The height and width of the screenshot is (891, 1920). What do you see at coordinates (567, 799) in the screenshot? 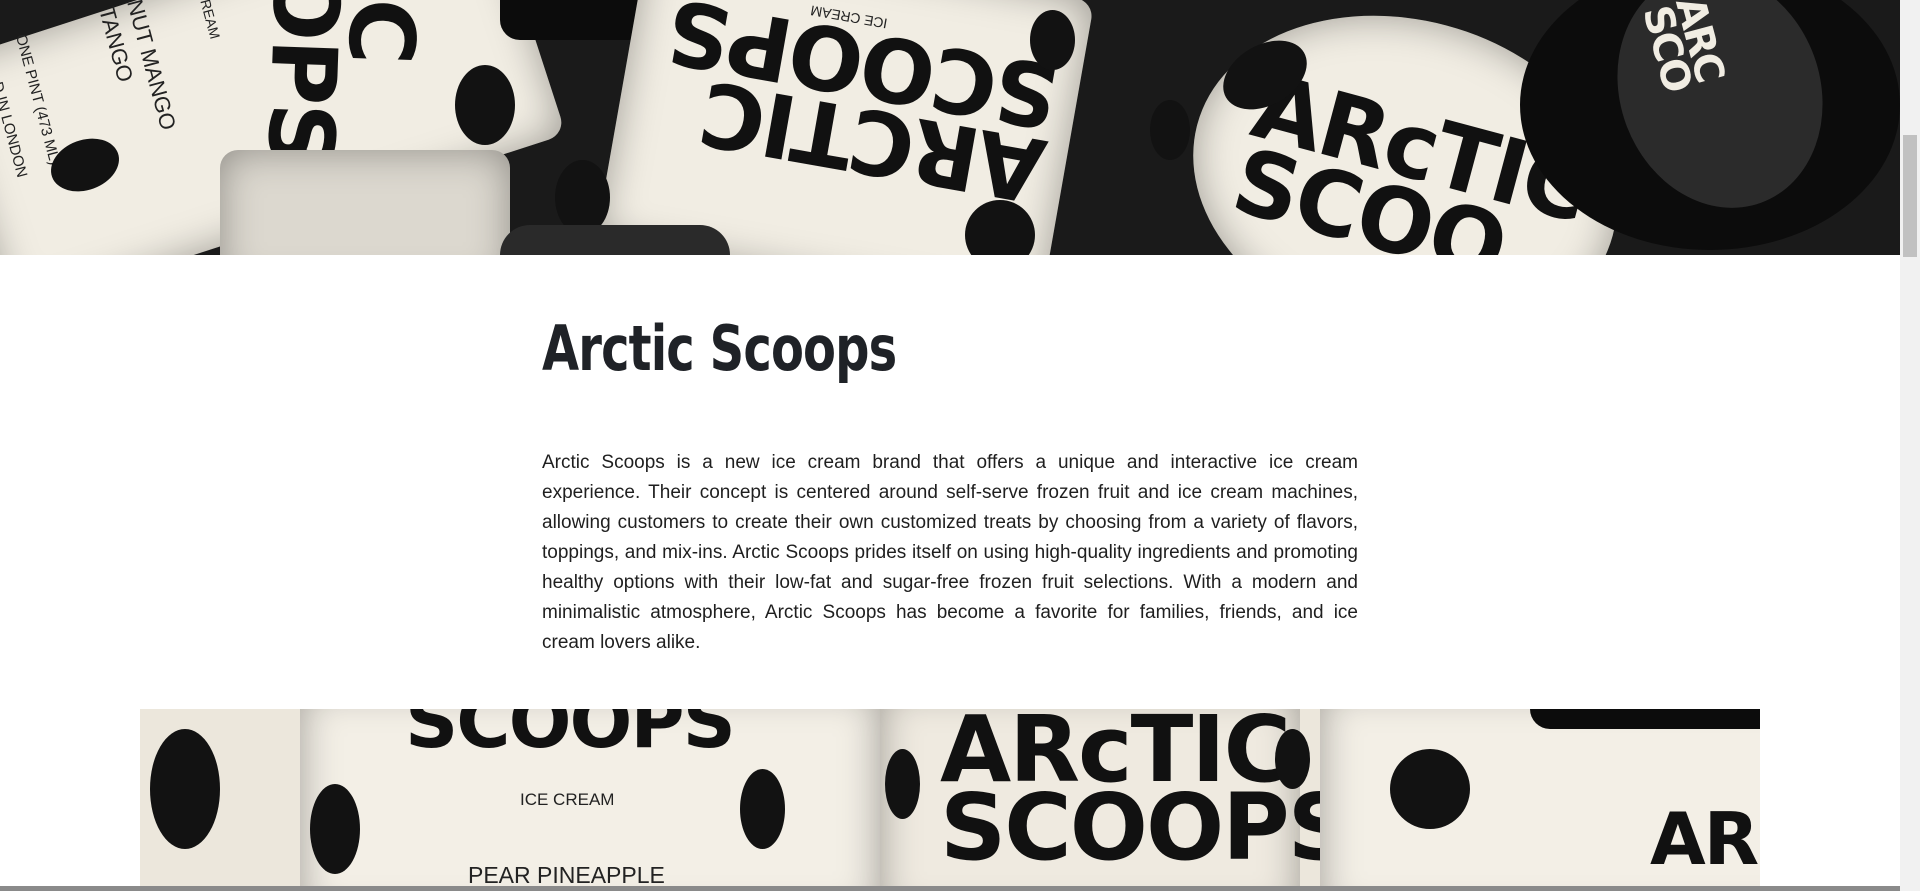
I see `tub-left-cream: ICE CREAM` at bounding box center [567, 799].